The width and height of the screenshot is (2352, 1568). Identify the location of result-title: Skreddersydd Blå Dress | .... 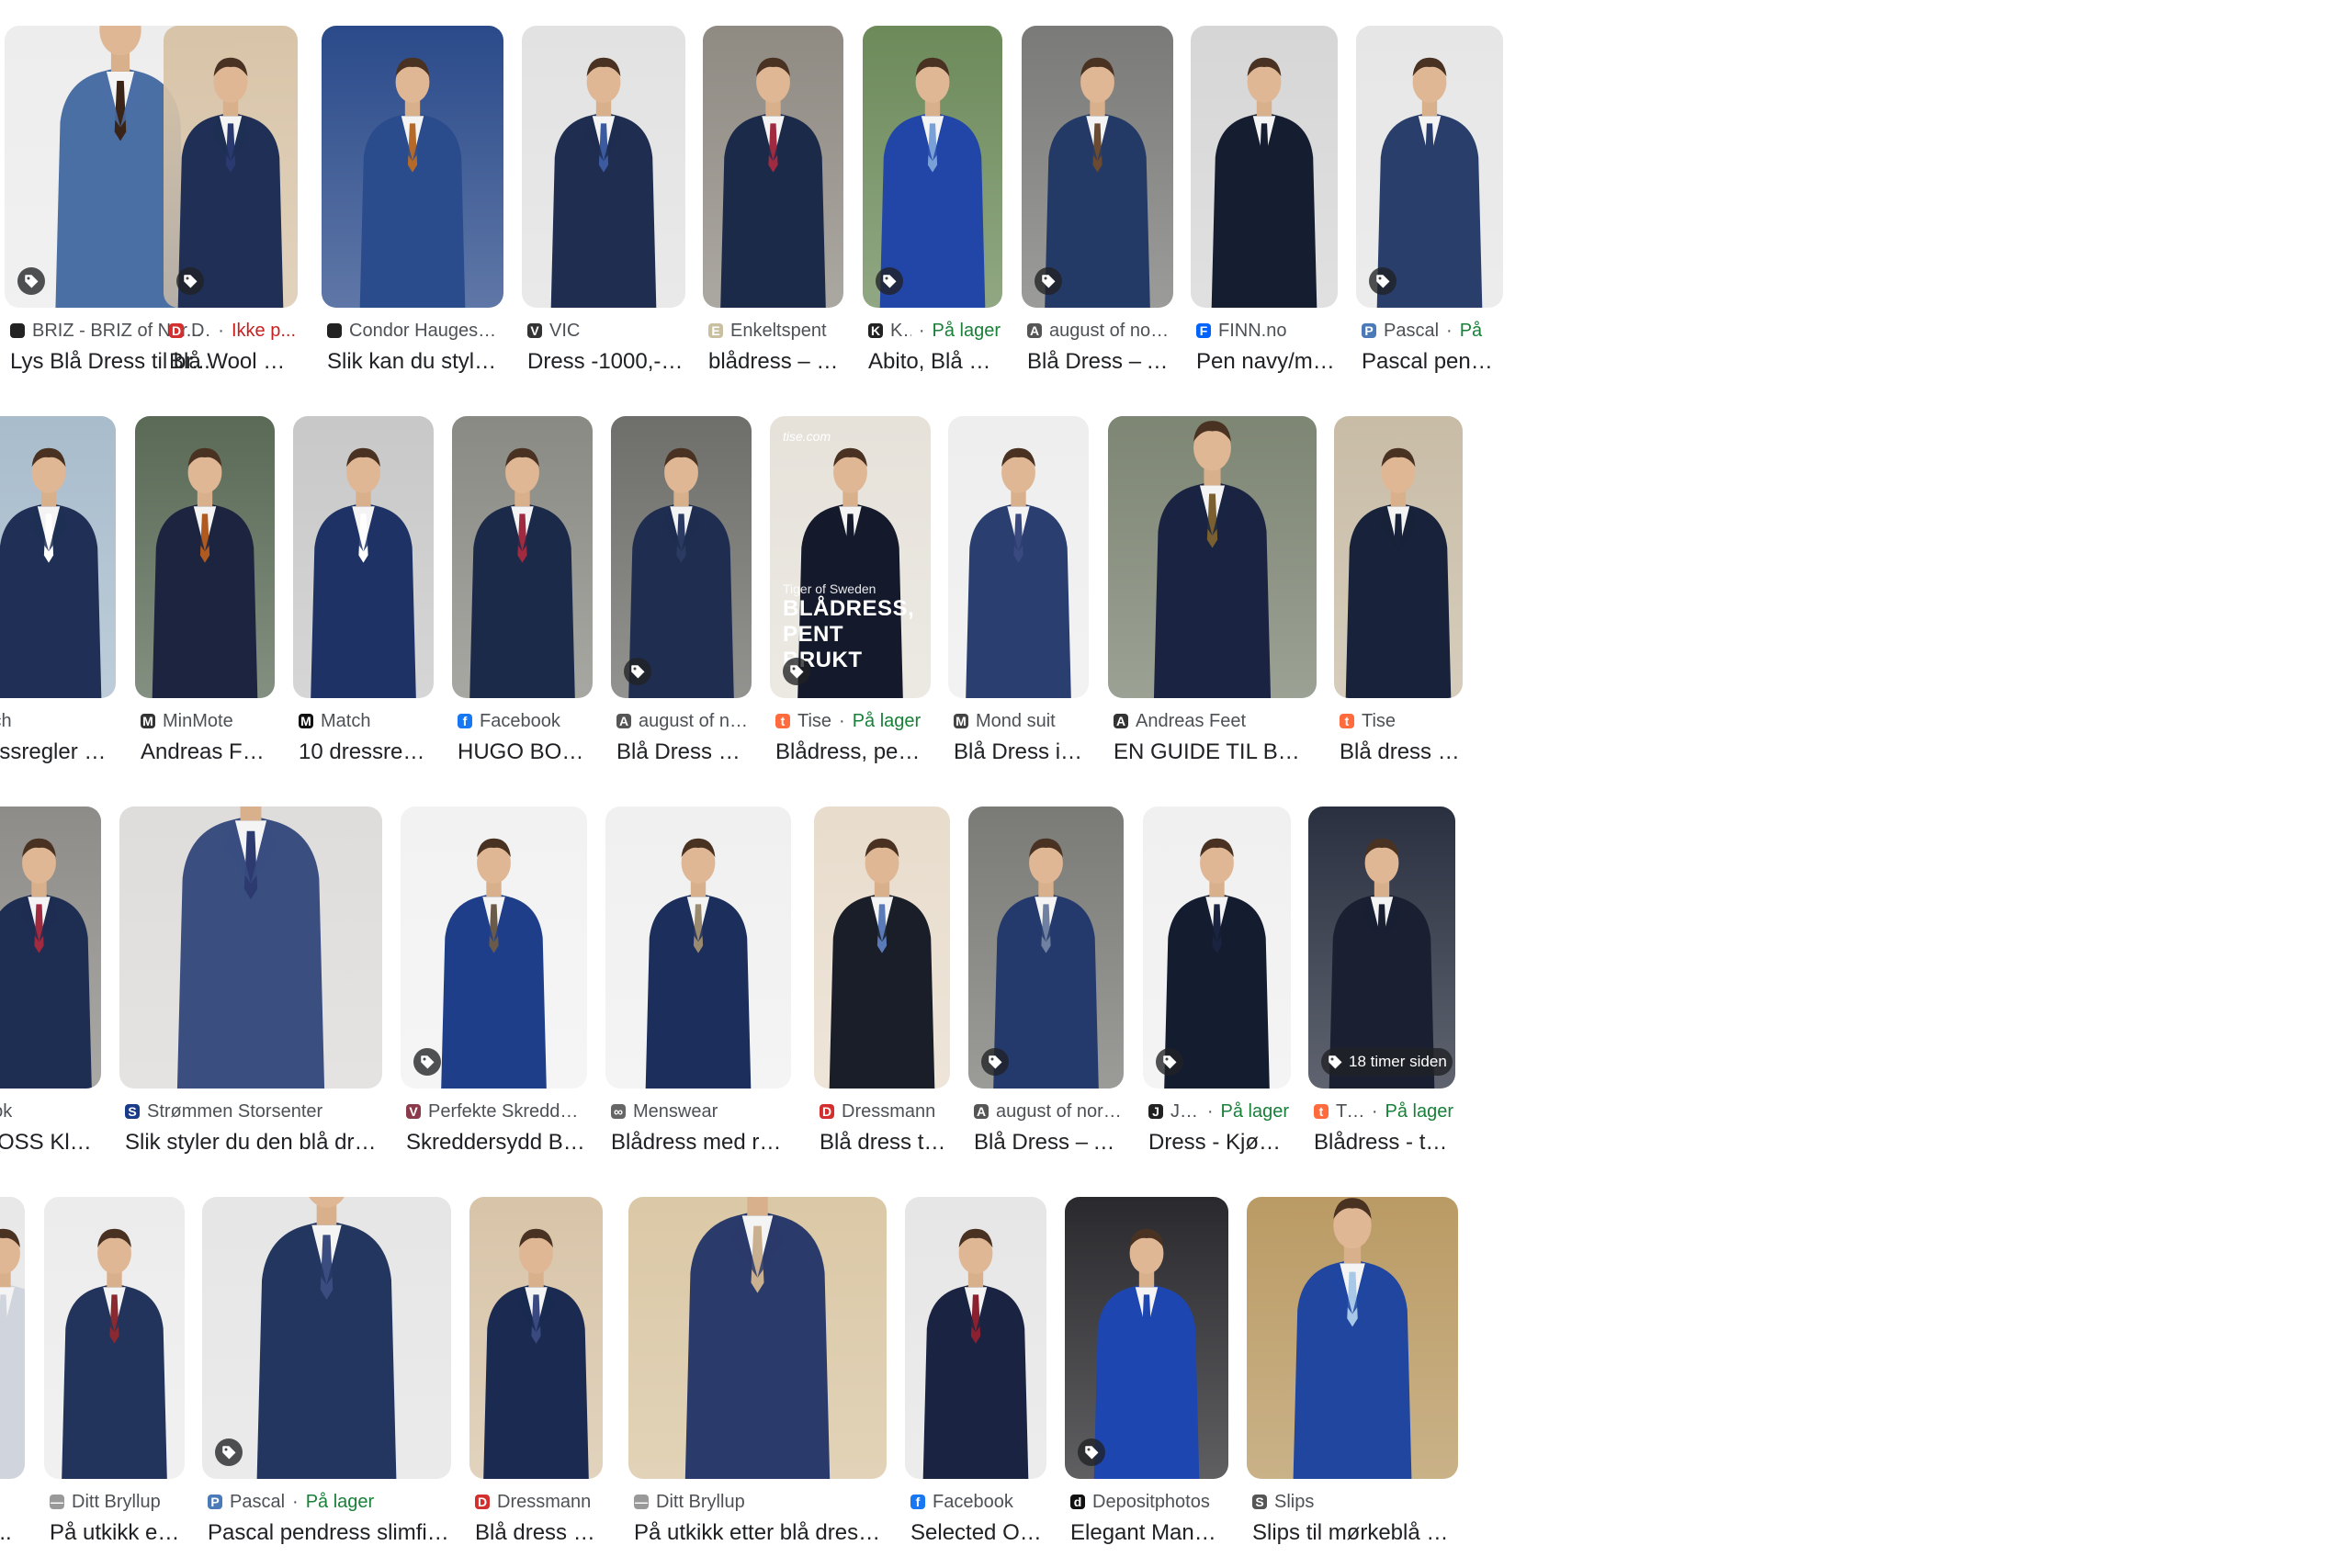
(495, 1143).